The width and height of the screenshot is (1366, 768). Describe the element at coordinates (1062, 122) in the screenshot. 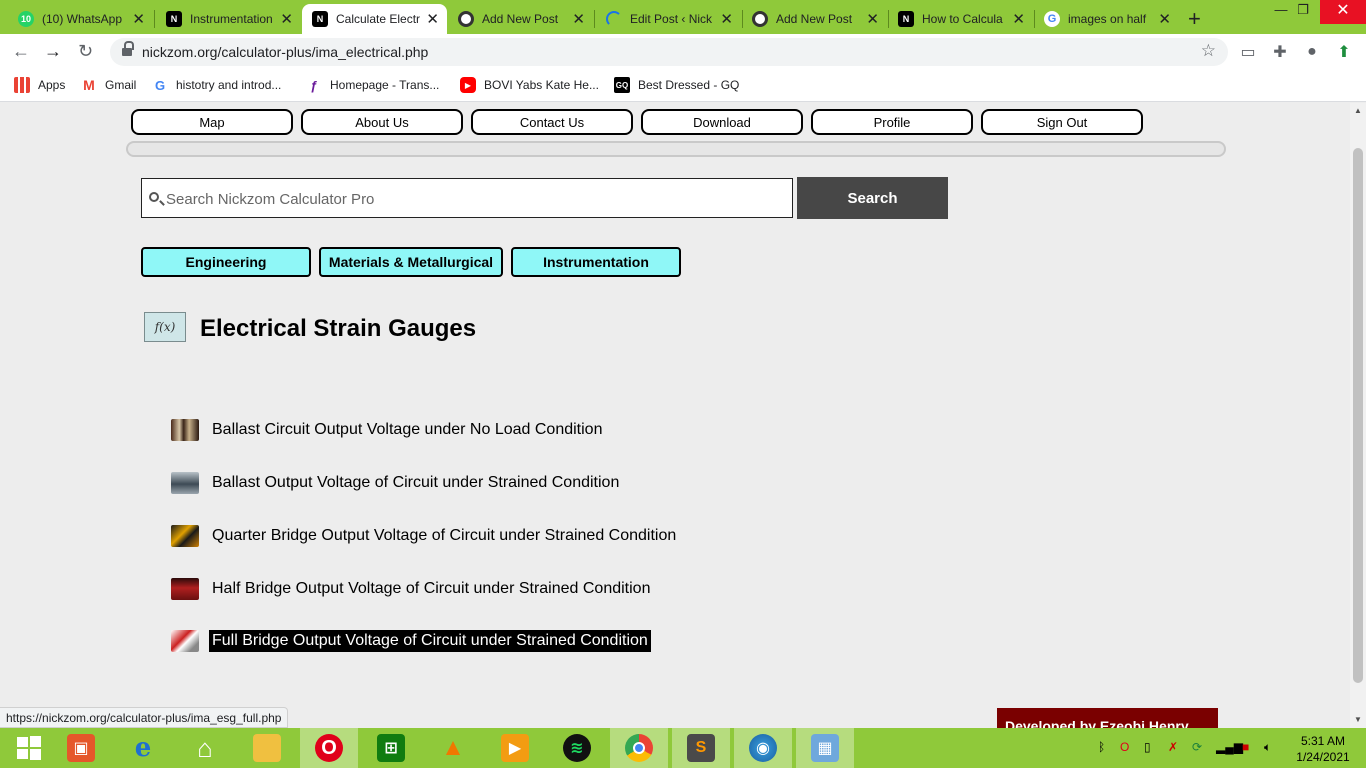

I see `nav-sign-out: Sign Out` at that location.